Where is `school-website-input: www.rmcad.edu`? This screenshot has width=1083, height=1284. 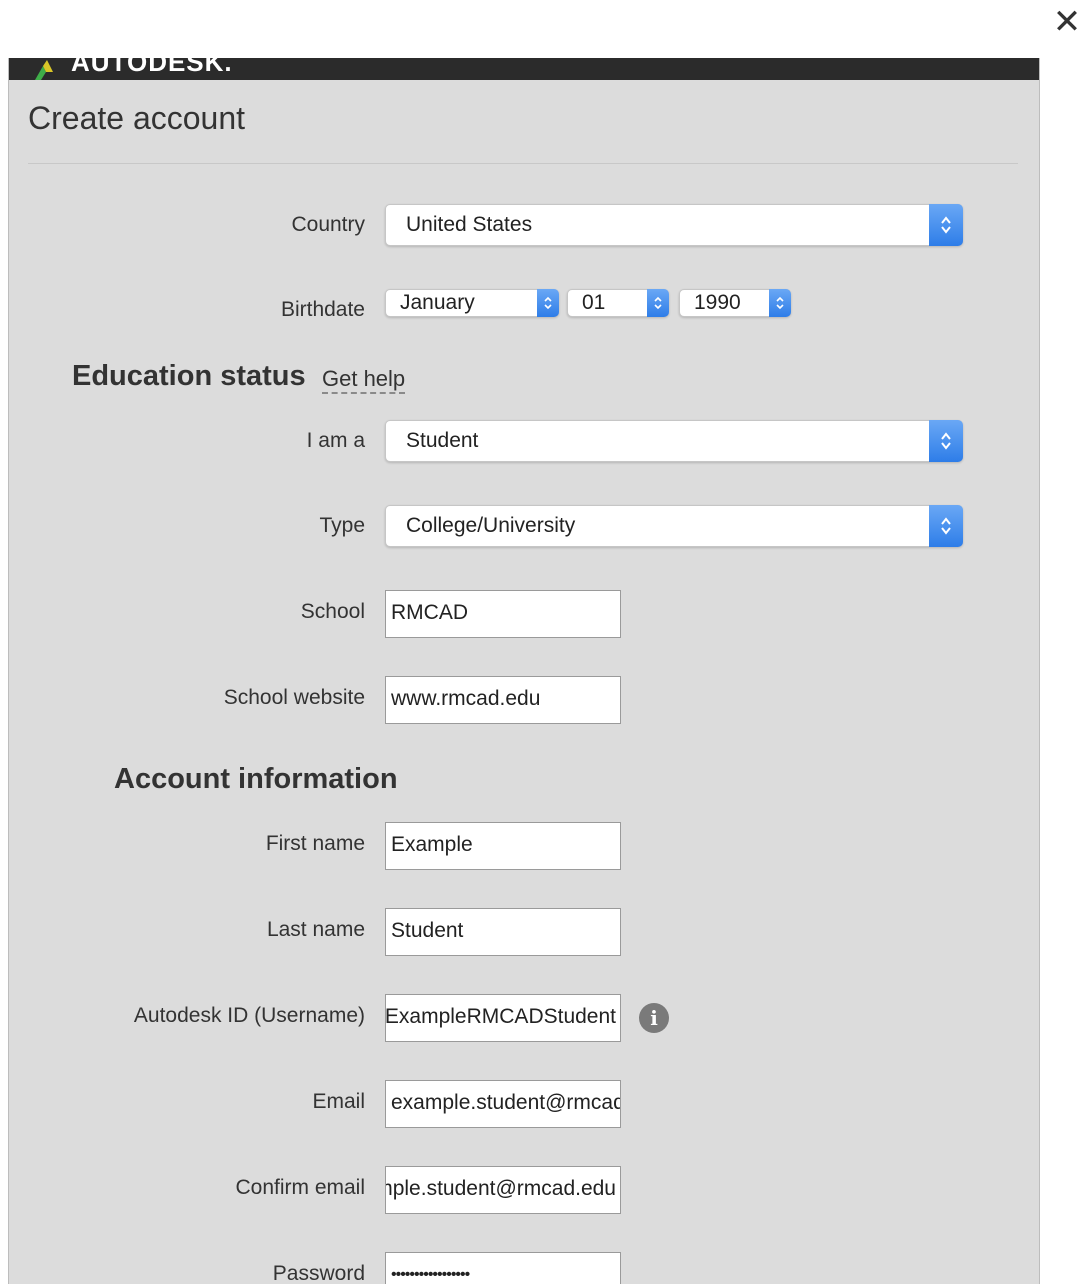 school-website-input: www.rmcad.edu is located at coordinates (503, 700).